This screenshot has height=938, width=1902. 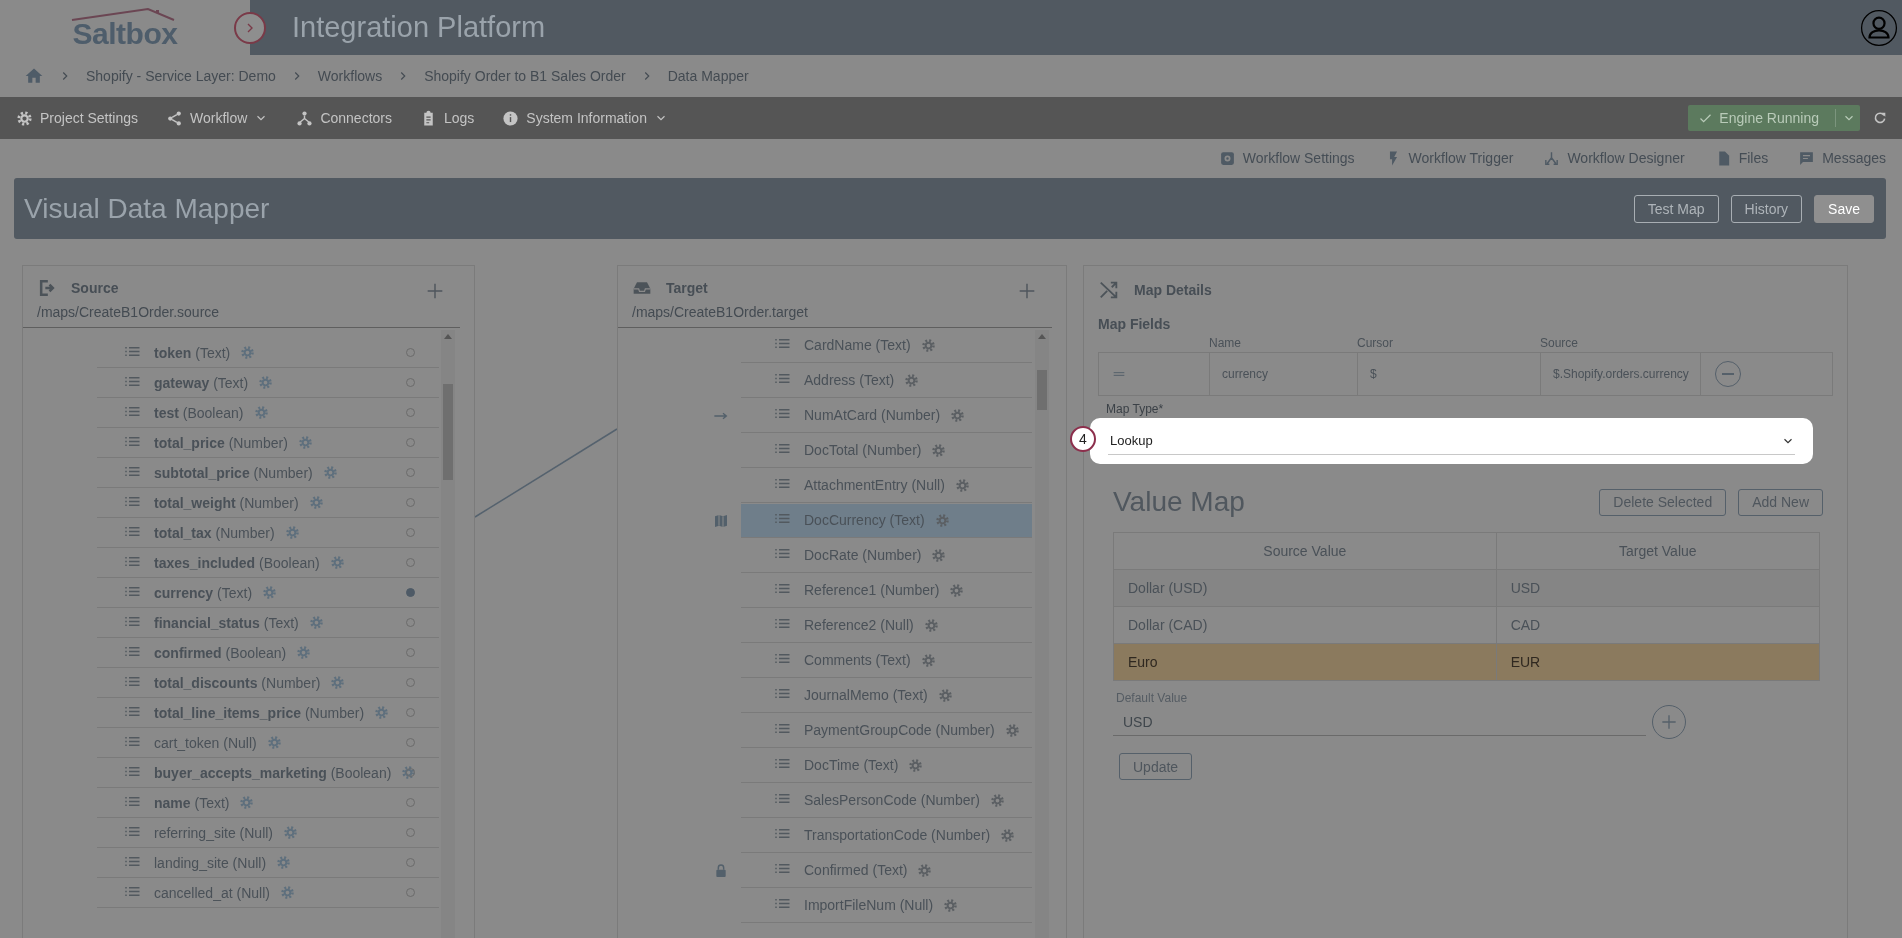 What do you see at coordinates (1614, 158) in the screenshot?
I see `workflow-link: Workflow Designer` at bounding box center [1614, 158].